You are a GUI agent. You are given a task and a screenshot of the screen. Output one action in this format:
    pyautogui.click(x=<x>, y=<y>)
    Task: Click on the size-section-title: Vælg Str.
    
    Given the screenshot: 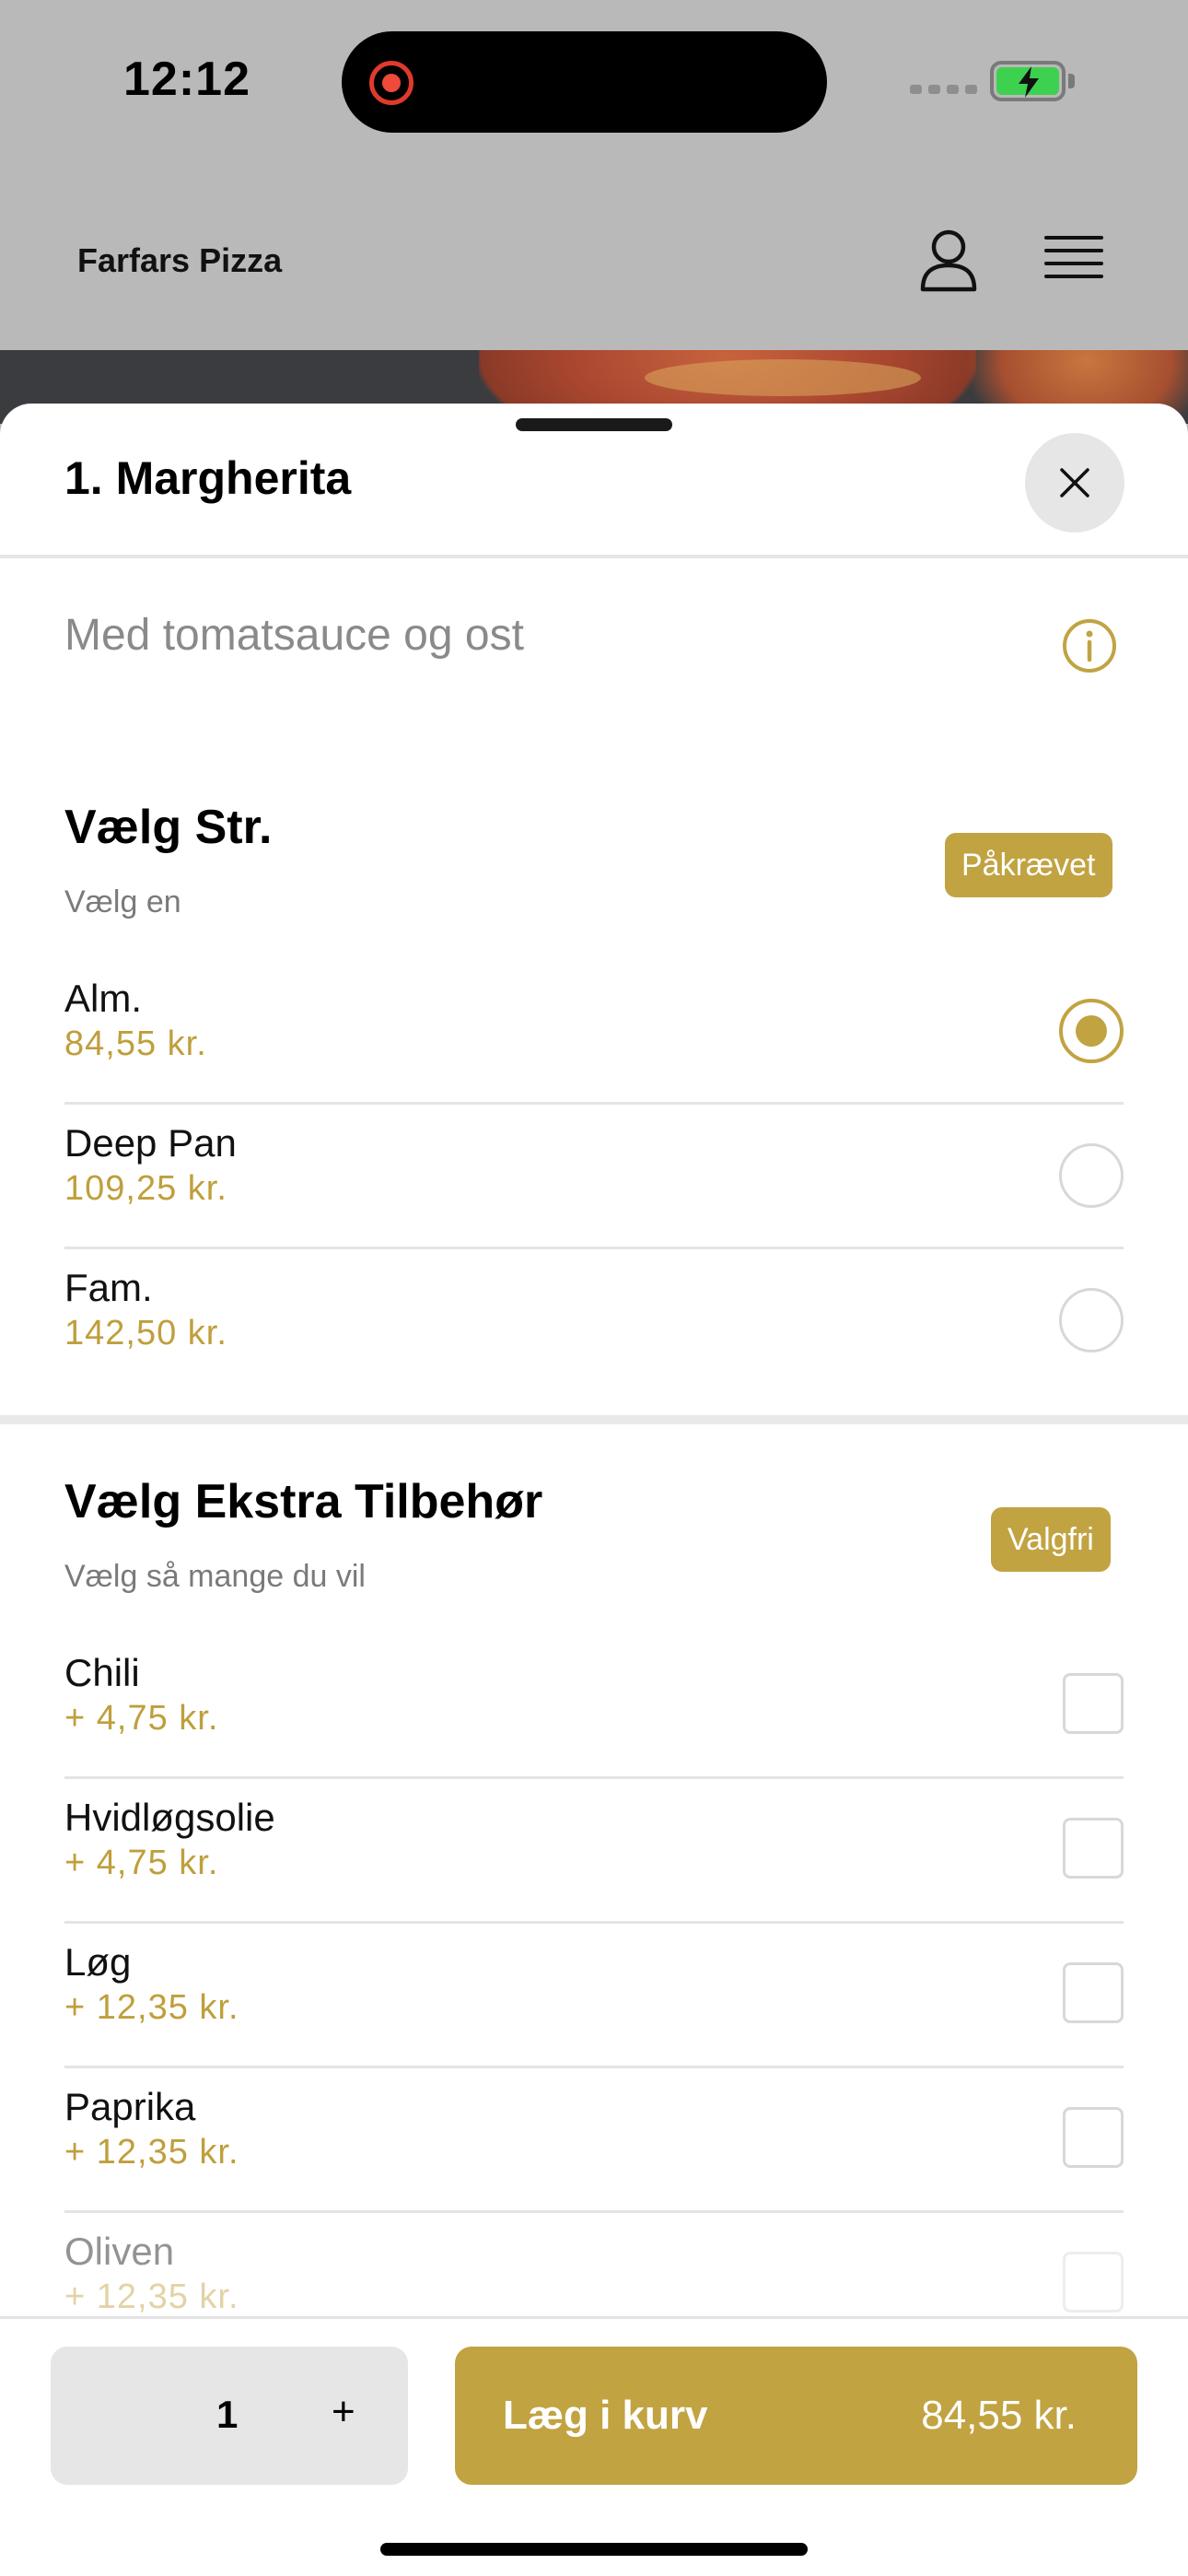 What is the action you would take?
    pyautogui.click(x=168, y=827)
    